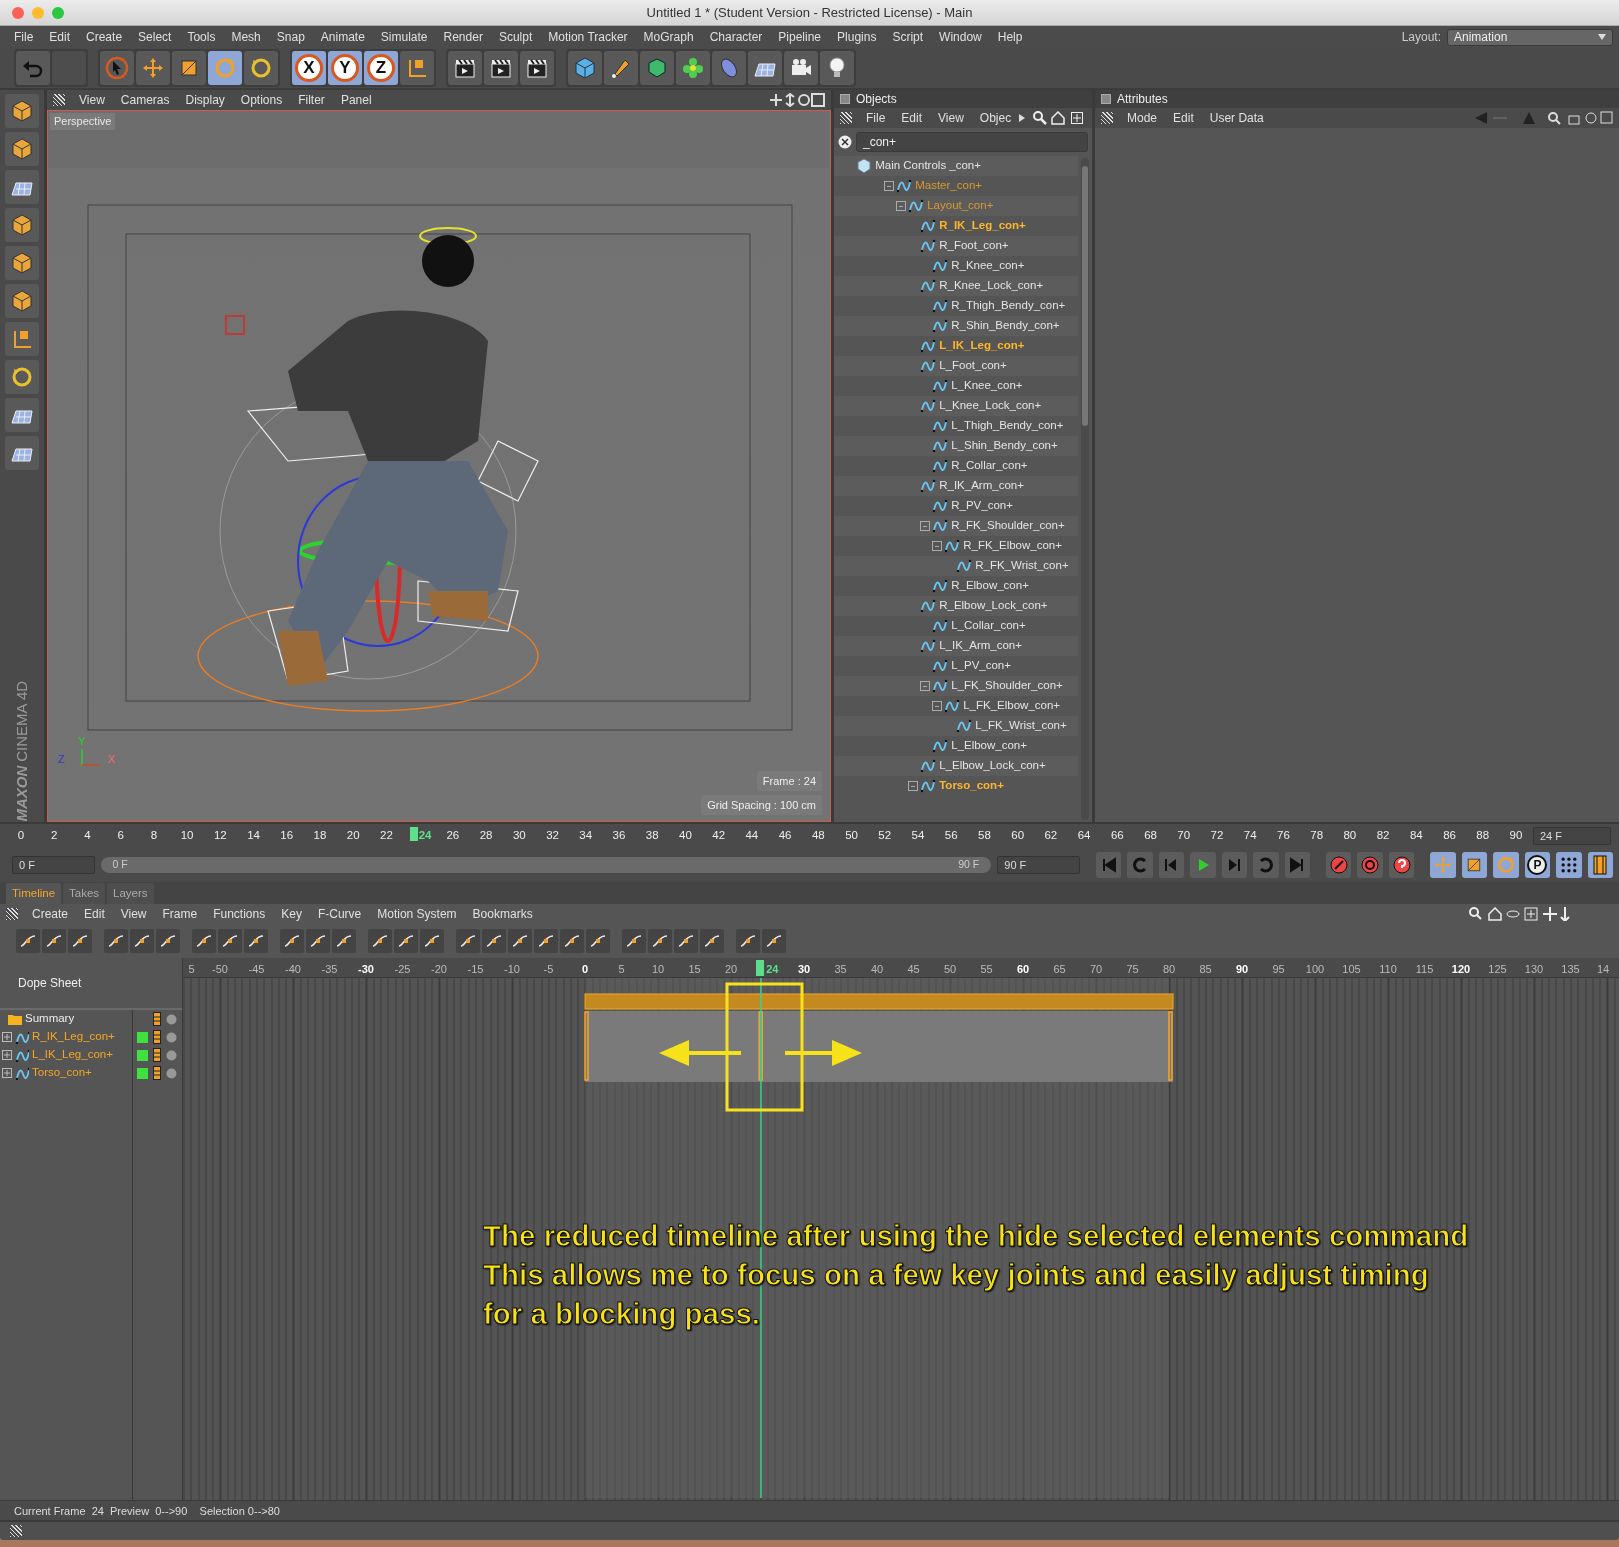  Describe the element at coordinates (1401, 865) in the screenshot. I see `record-button` at that location.